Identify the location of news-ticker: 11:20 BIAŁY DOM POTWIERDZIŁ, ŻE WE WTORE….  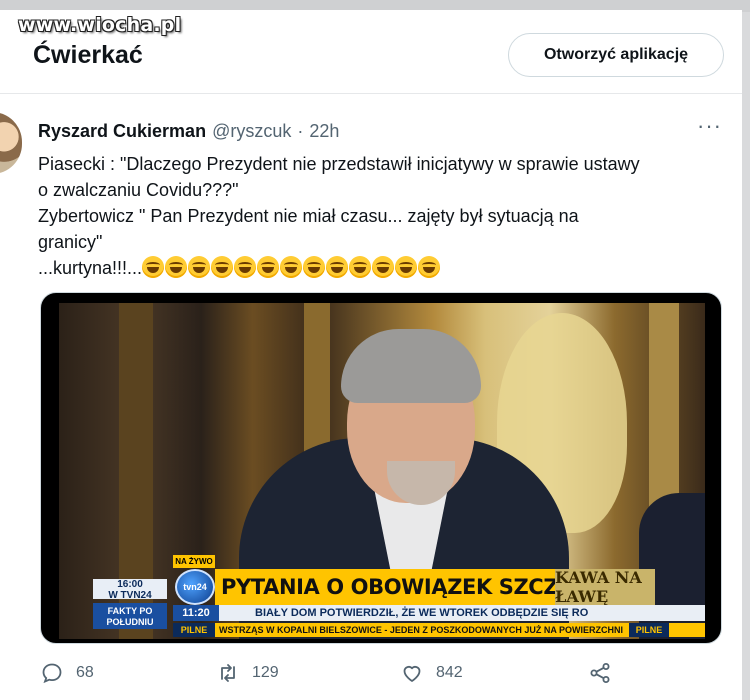
(439, 613).